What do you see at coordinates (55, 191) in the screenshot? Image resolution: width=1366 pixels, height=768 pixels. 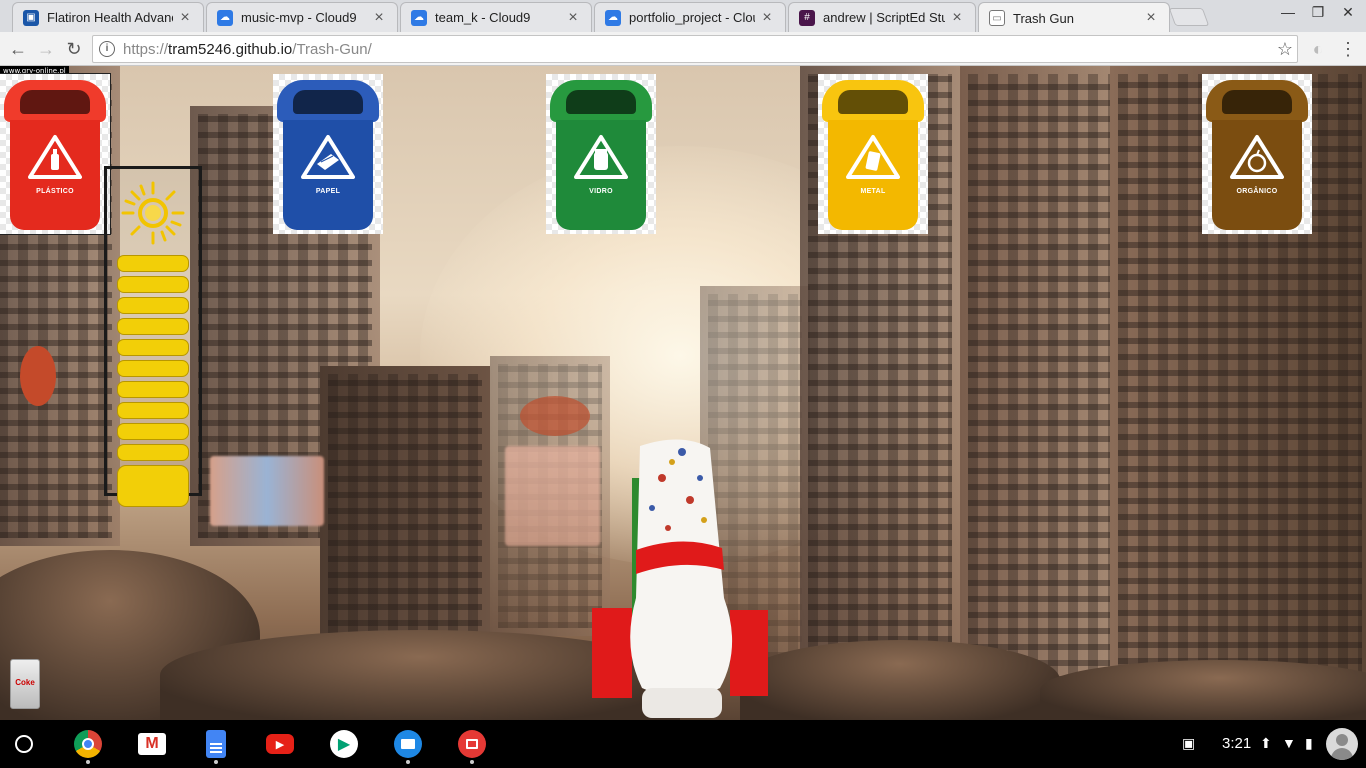 I see `bin-label: PLÁSTICO` at bounding box center [55, 191].